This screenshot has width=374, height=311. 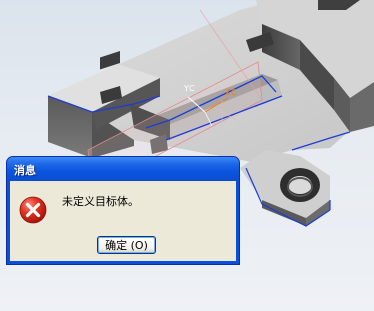 What do you see at coordinates (123, 169) in the screenshot?
I see `dialog-titlebar: 消息` at bounding box center [123, 169].